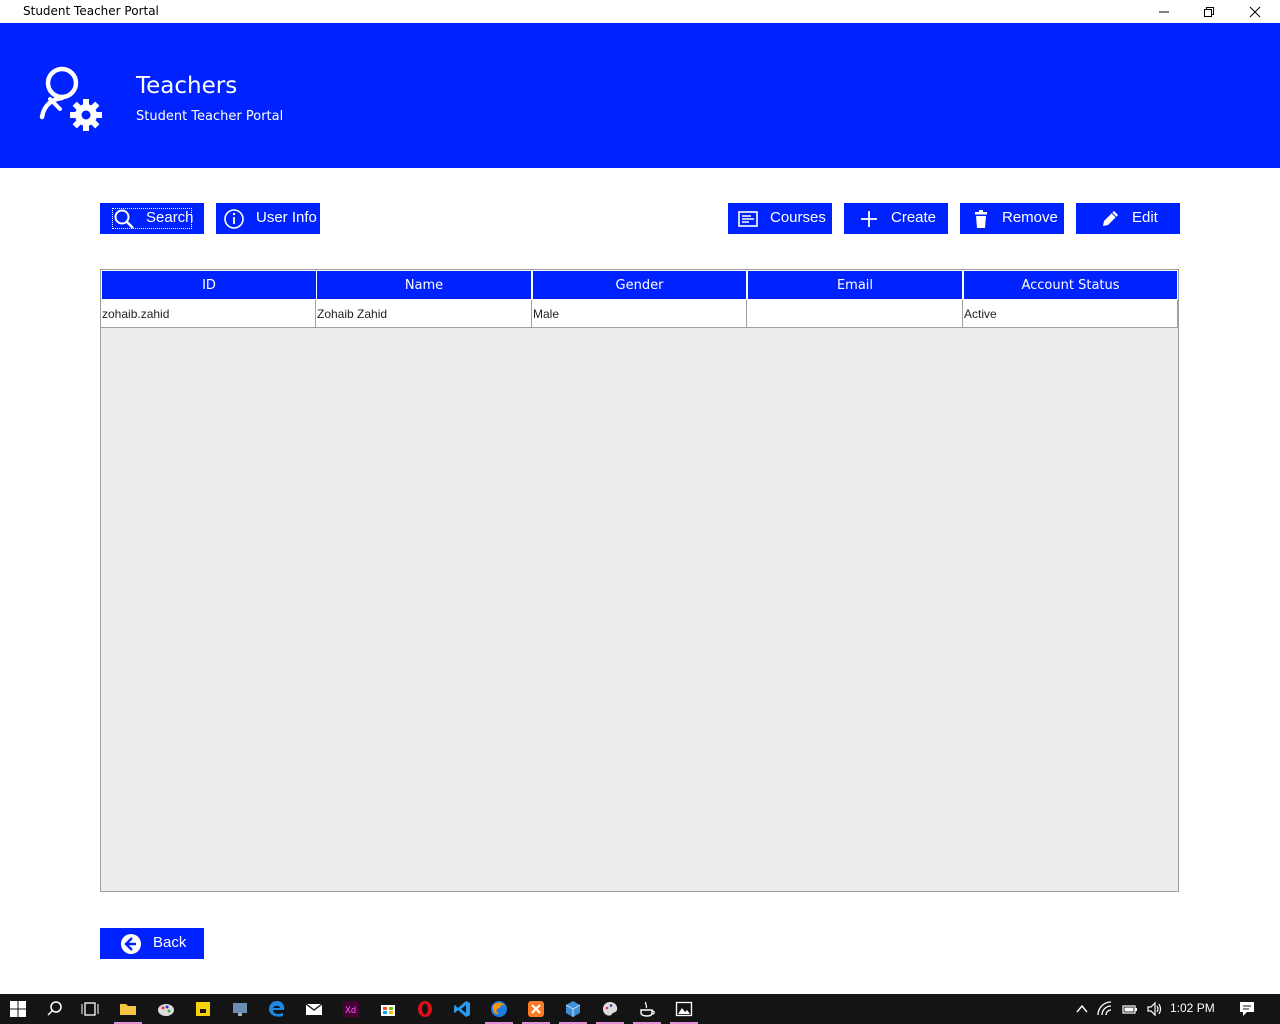  I want to click on volume-button, so click(1155, 1009).